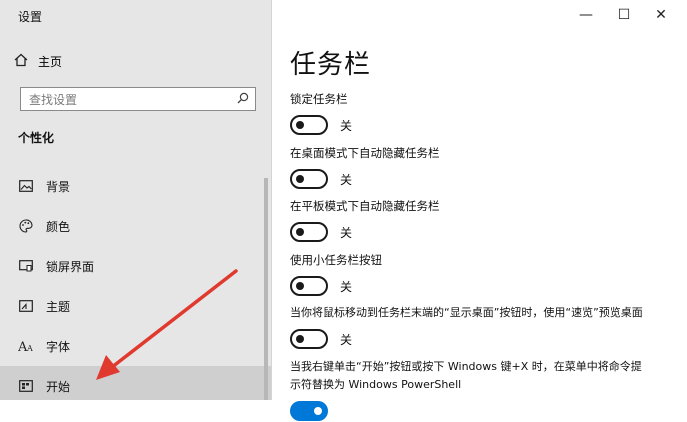 The image size is (687, 422). What do you see at coordinates (135, 226) in the screenshot?
I see `sidebar-item-colors: 颜色` at bounding box center [135, 226].